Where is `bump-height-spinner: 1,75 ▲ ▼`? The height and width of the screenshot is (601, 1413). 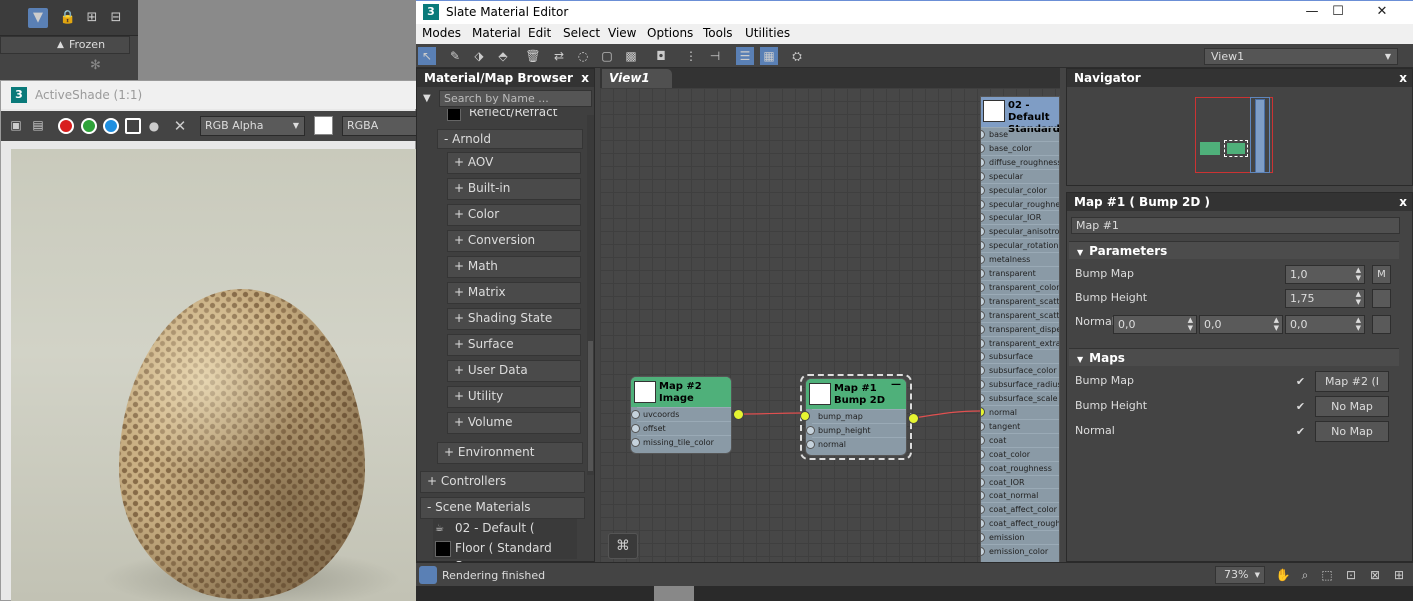
bump-height-spinner: 1,75 ▲ ▼ is located at coordinates (1325, 298).